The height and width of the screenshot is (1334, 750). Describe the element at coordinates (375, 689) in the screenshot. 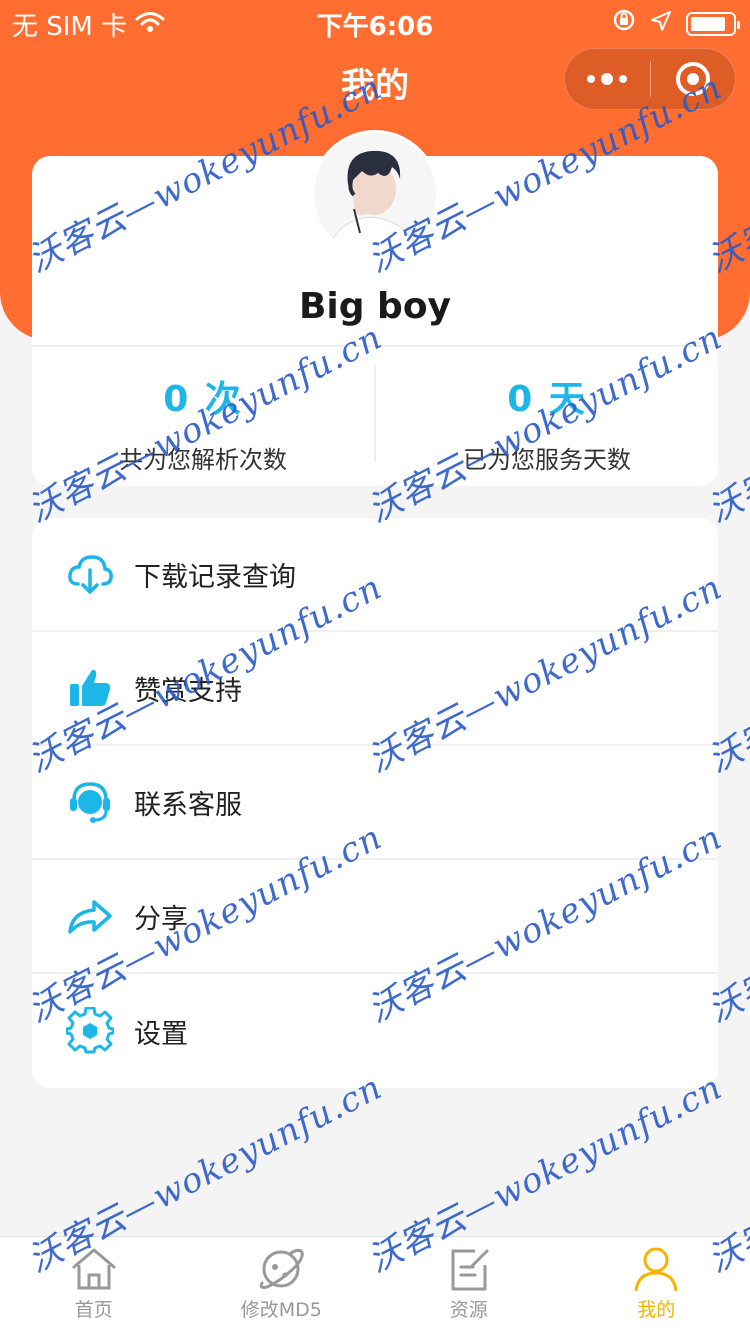

I see `menu-item-reward: 赞赏支持` at that location.